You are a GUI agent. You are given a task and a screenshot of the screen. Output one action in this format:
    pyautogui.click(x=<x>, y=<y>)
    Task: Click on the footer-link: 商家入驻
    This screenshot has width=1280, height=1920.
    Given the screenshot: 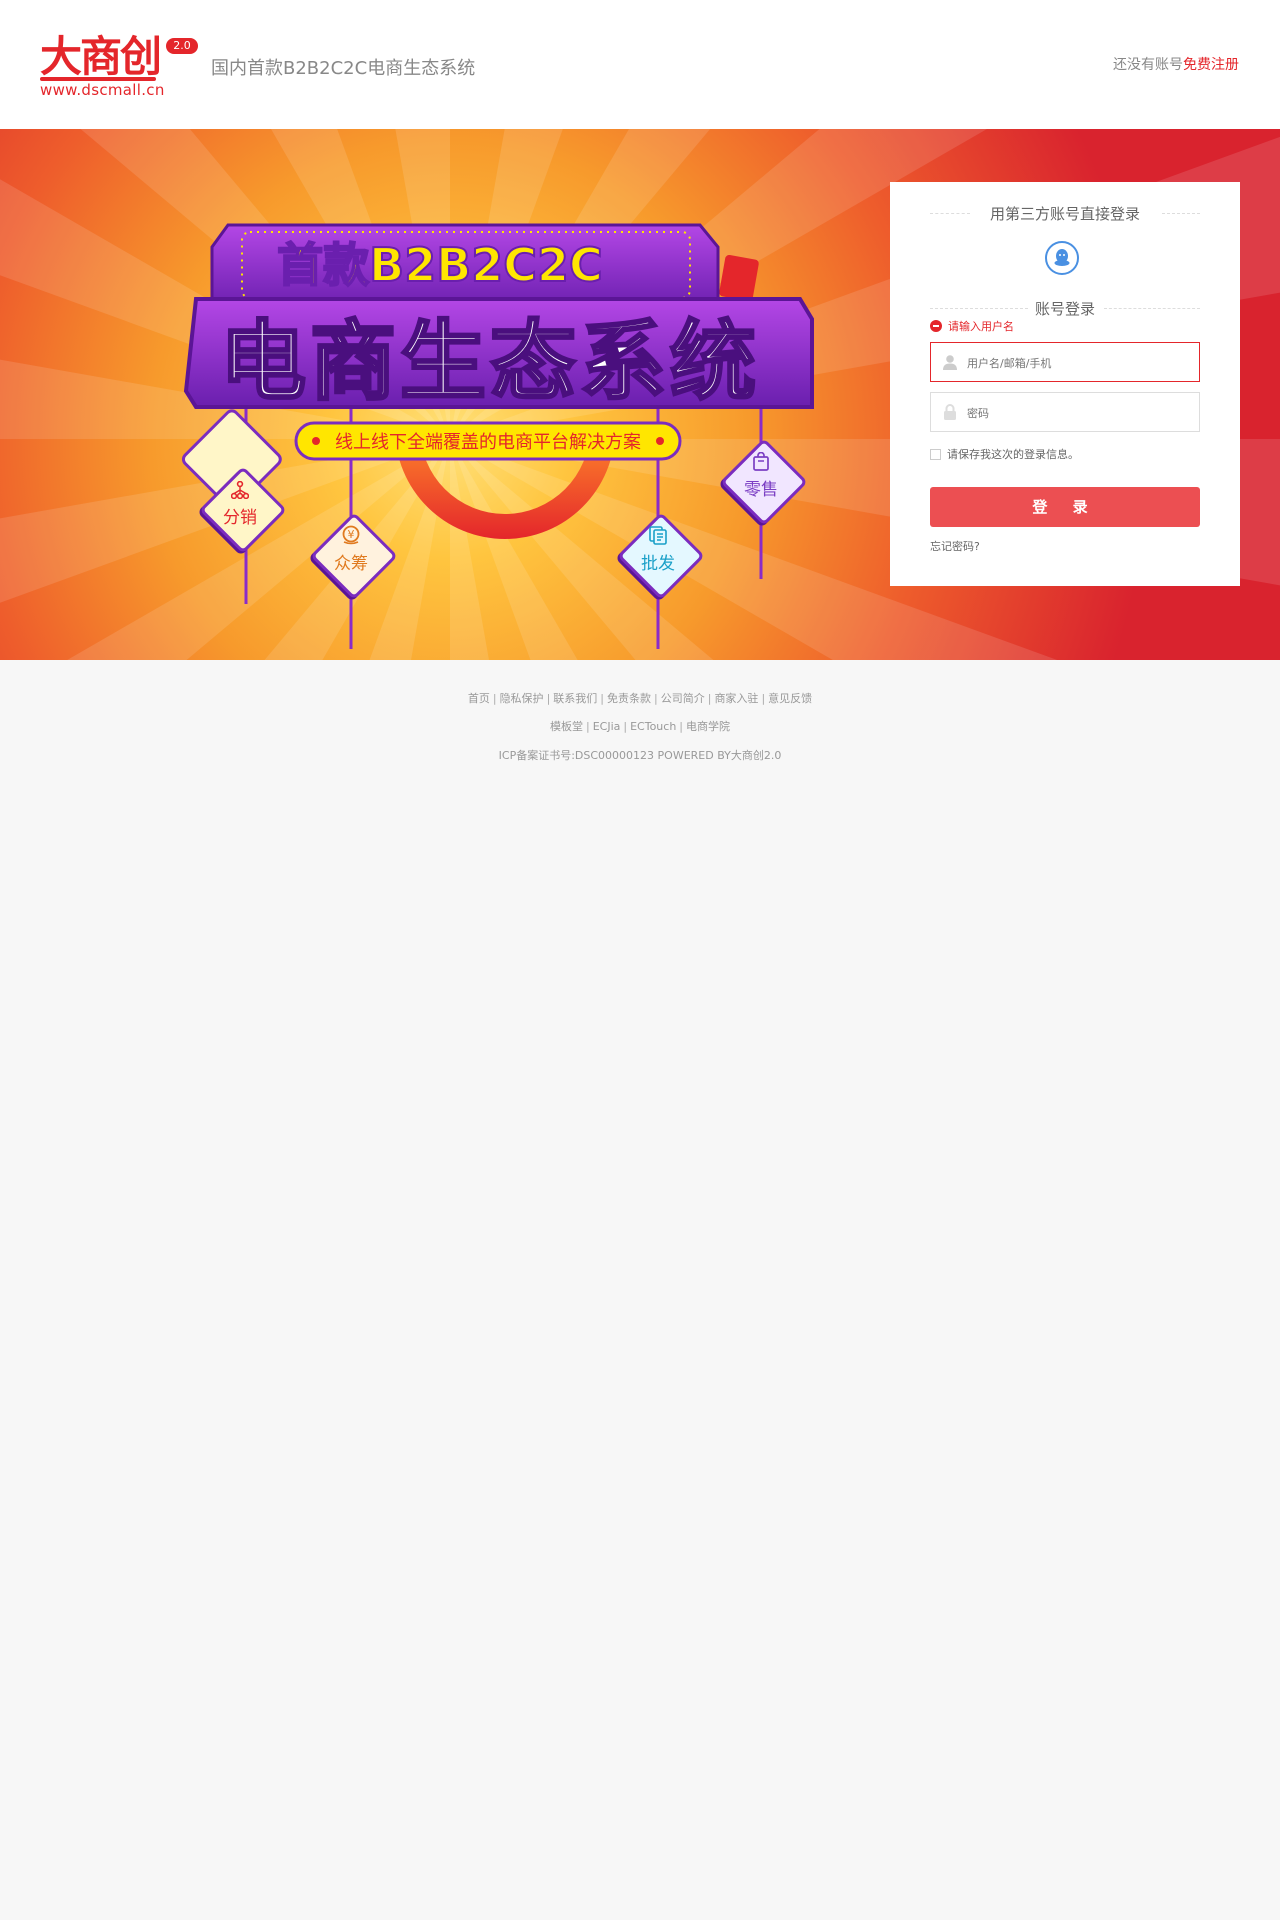 What is the action you would take?
    pyautogui.click(x=736, y=698)
    